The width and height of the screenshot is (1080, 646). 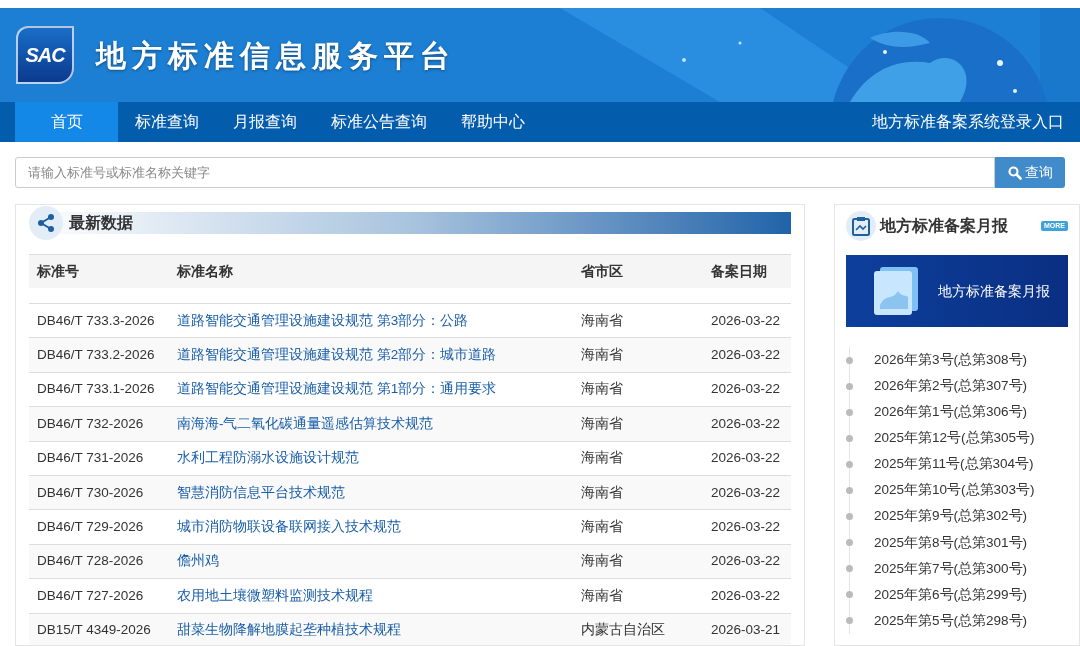 What do you see at coordinates (337, 354) in the screenshot?
I see `standard-link: 道路智能交通管理设施建设规范 第2部分：城市道路` at bounding box center [337, 354].